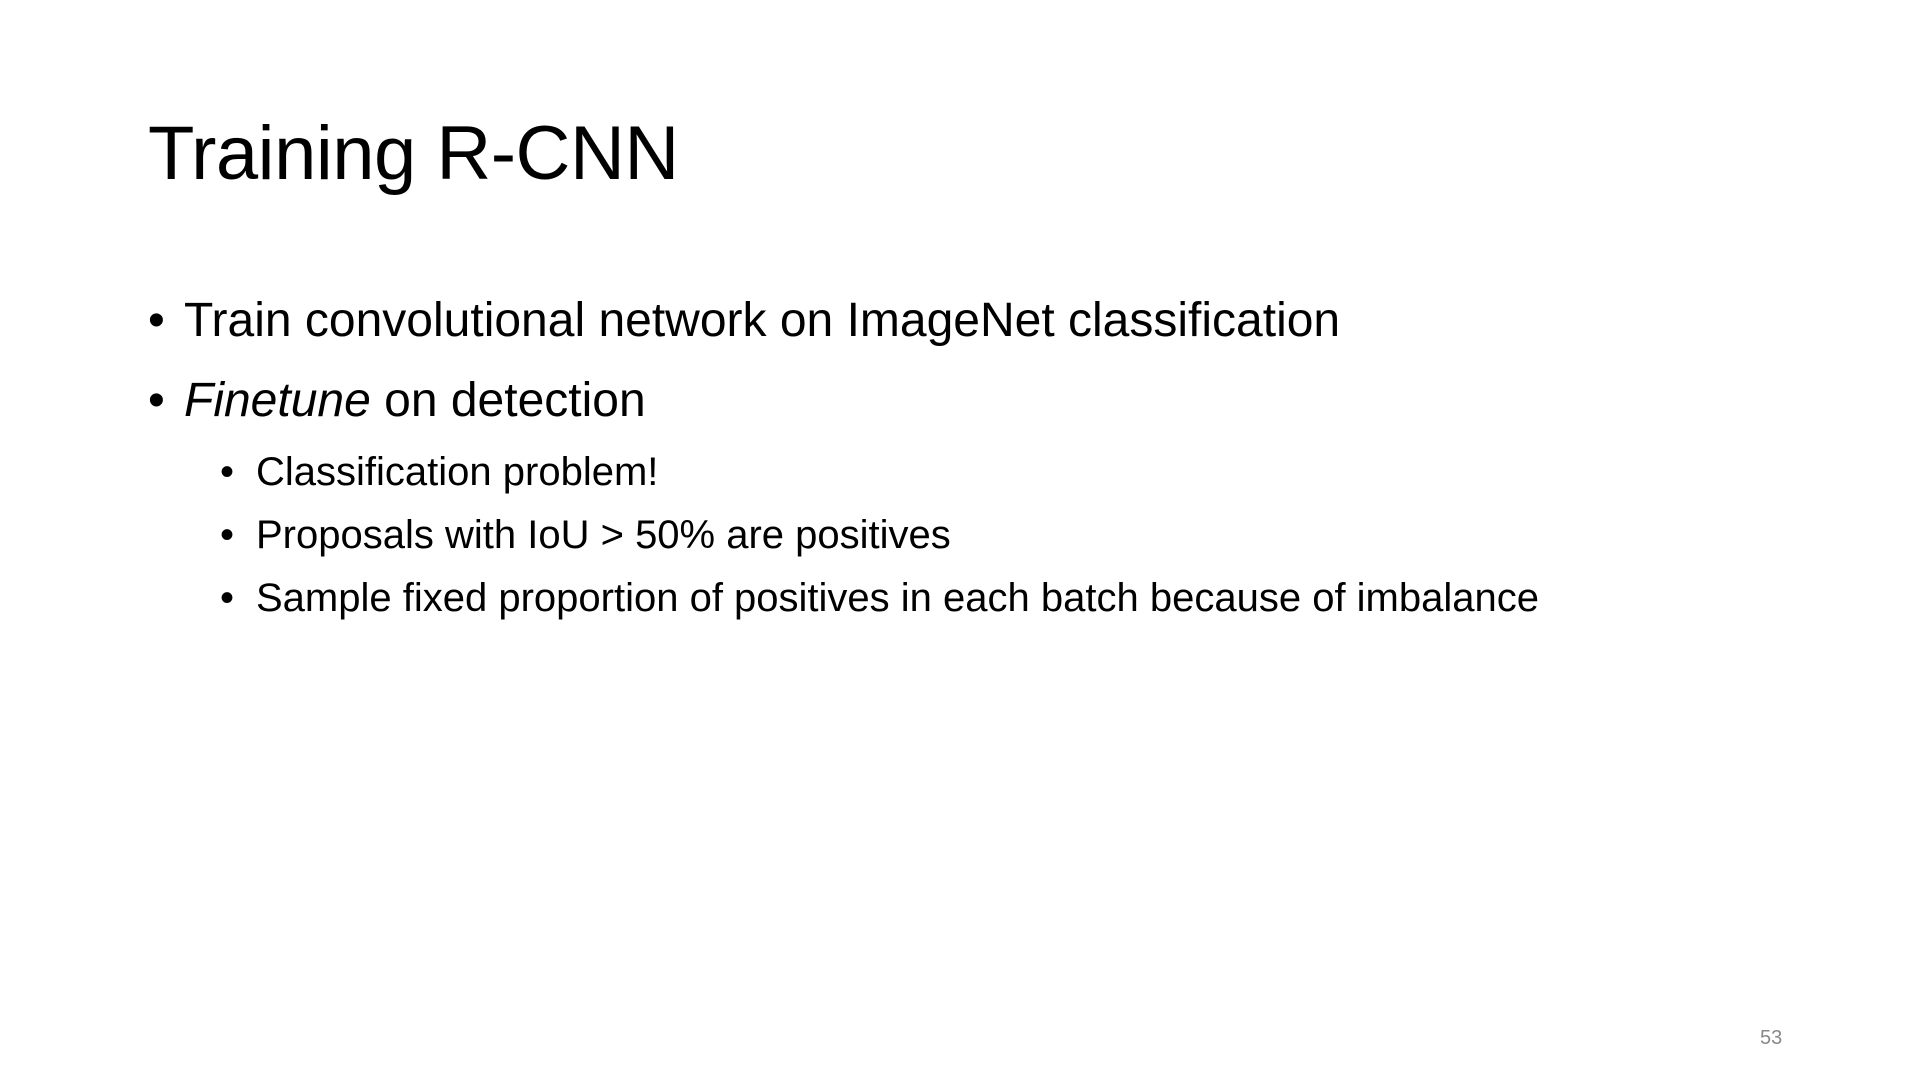  Describe the element at coordinates (603, 535) in the screenshot. I see `sub-bullet-text: Proposals with IoU > 50% are positives` at that location.